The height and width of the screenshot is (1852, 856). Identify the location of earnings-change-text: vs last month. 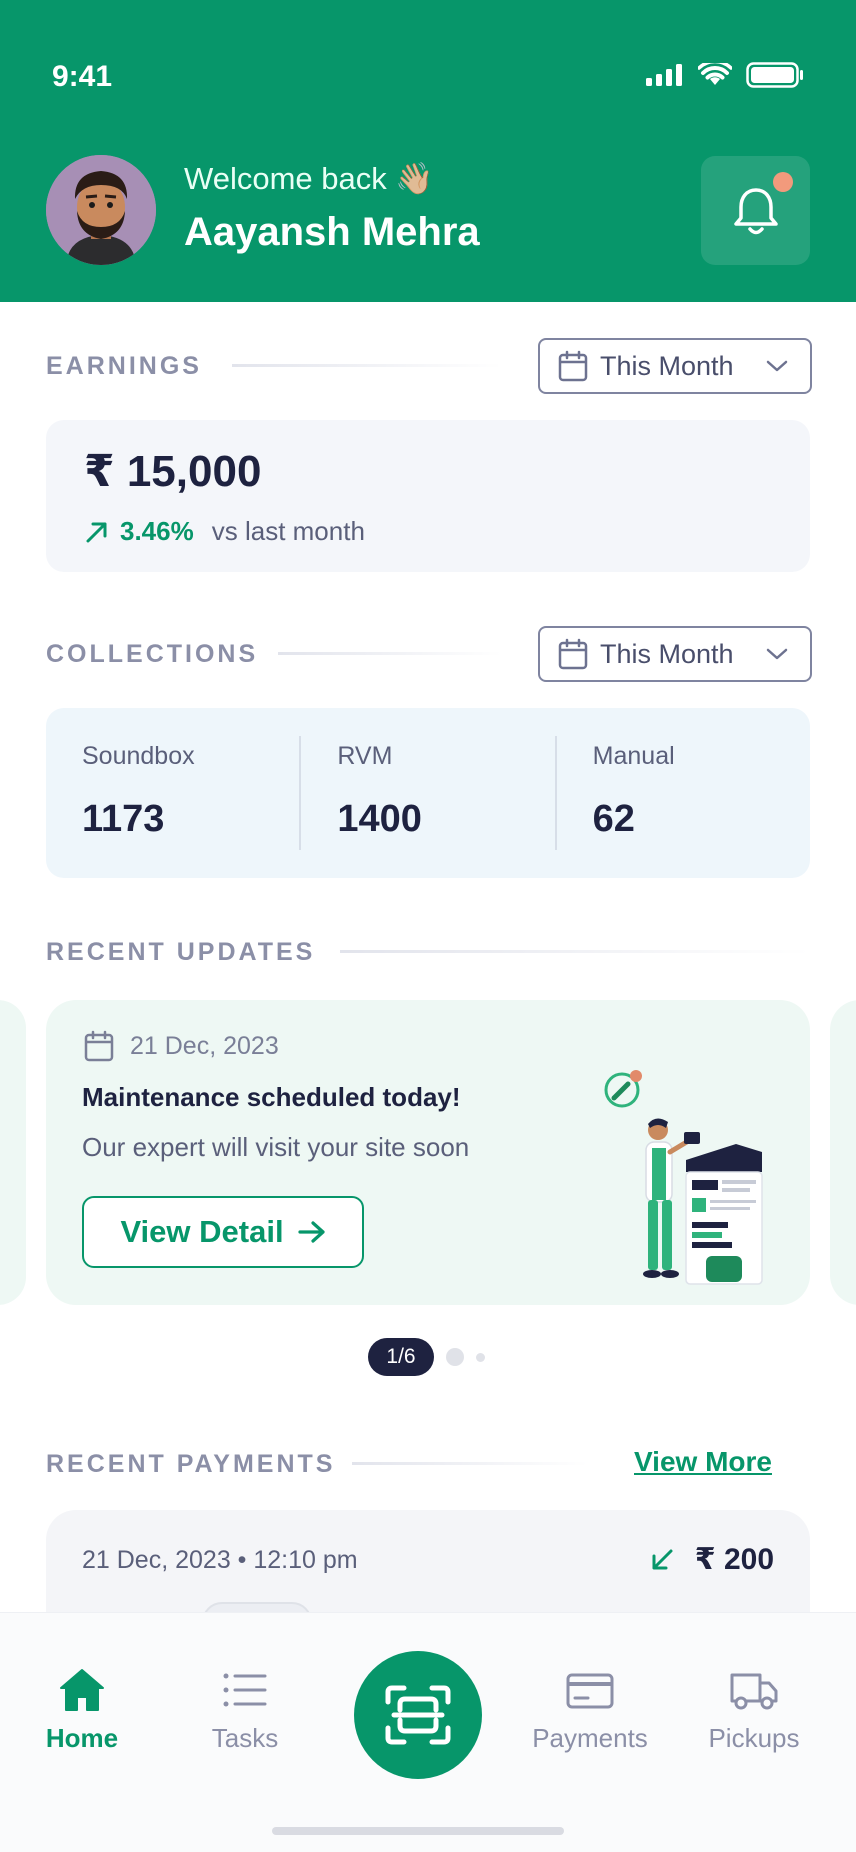
(288, 531).